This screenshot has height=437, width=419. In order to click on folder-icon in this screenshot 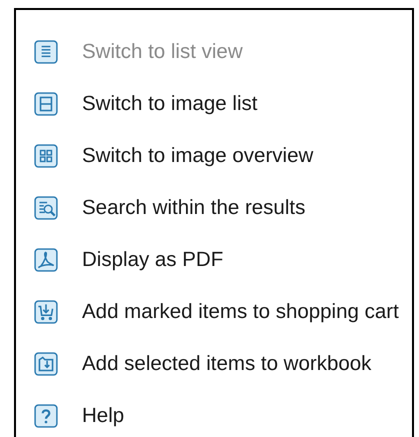, I will do `click(46, 364)`.